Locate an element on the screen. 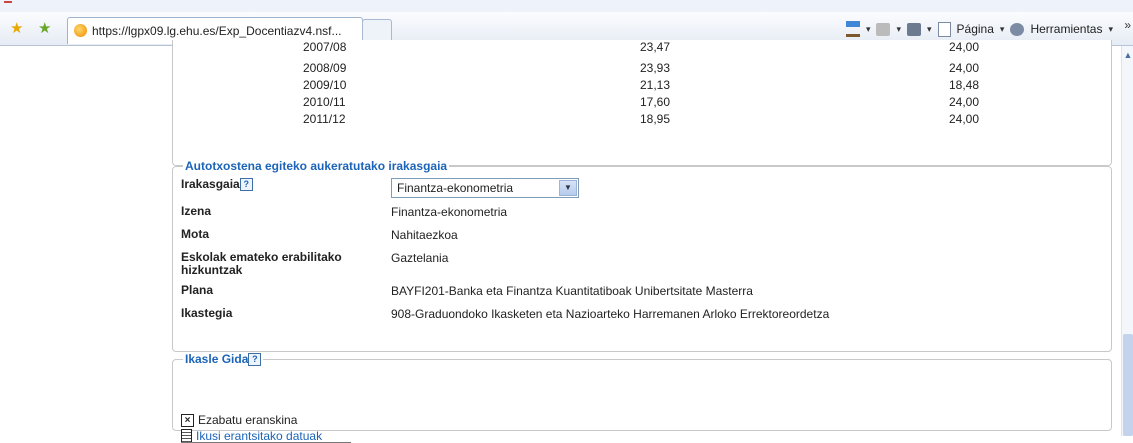 This screenshot has width=1133, height=443. section-title: Ikasle Gida? is located at coordinates (223, 359).